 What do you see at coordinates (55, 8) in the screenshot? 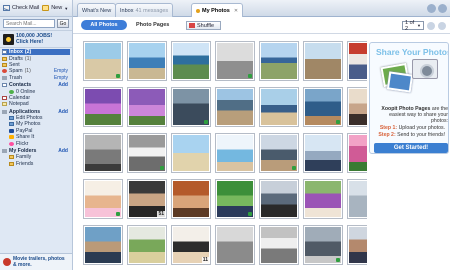
I see `new-button: New ▼` at bounding box center [55, 8].